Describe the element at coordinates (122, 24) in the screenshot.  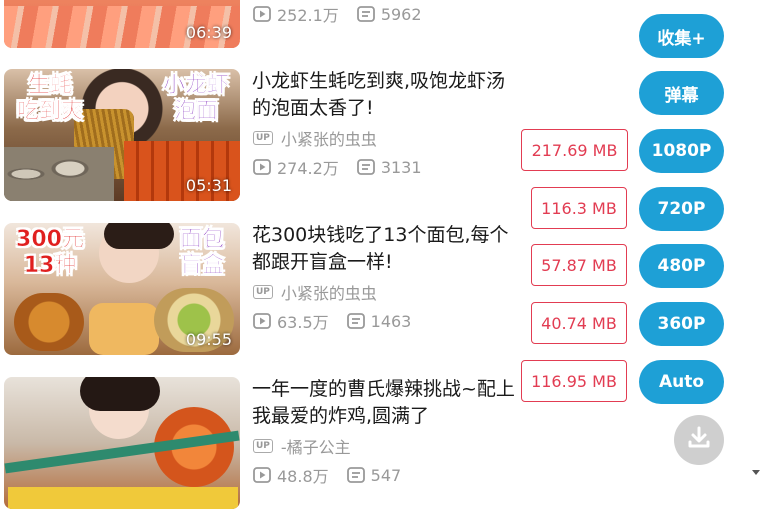
I see `video-thumbnail: 06:39` at that location.